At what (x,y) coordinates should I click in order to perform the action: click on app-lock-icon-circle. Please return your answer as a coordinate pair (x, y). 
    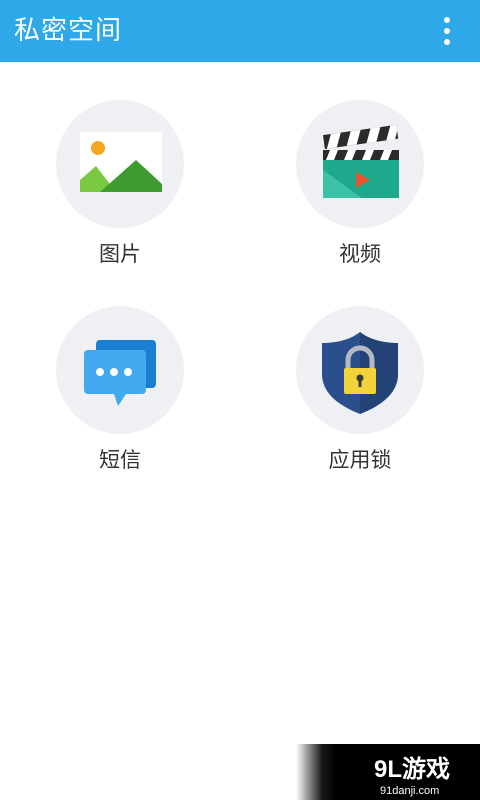
    Looking at the image, I should click on (360, 370).